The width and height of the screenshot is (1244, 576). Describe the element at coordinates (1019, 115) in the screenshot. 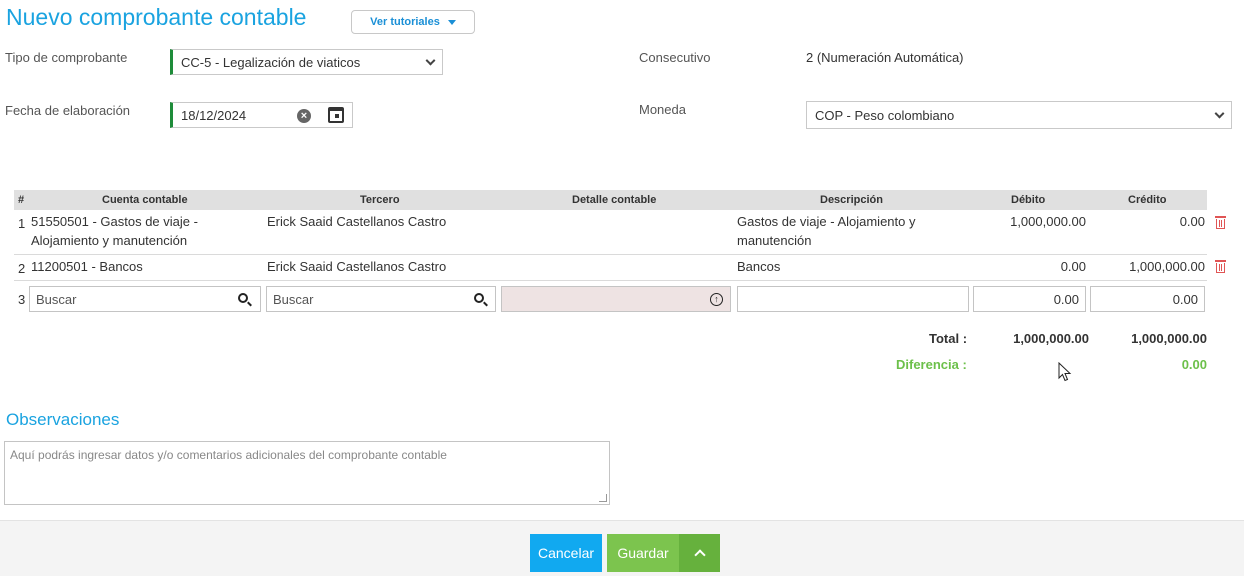

I see `moneda-select: COP - Peso colombiano` at that location.